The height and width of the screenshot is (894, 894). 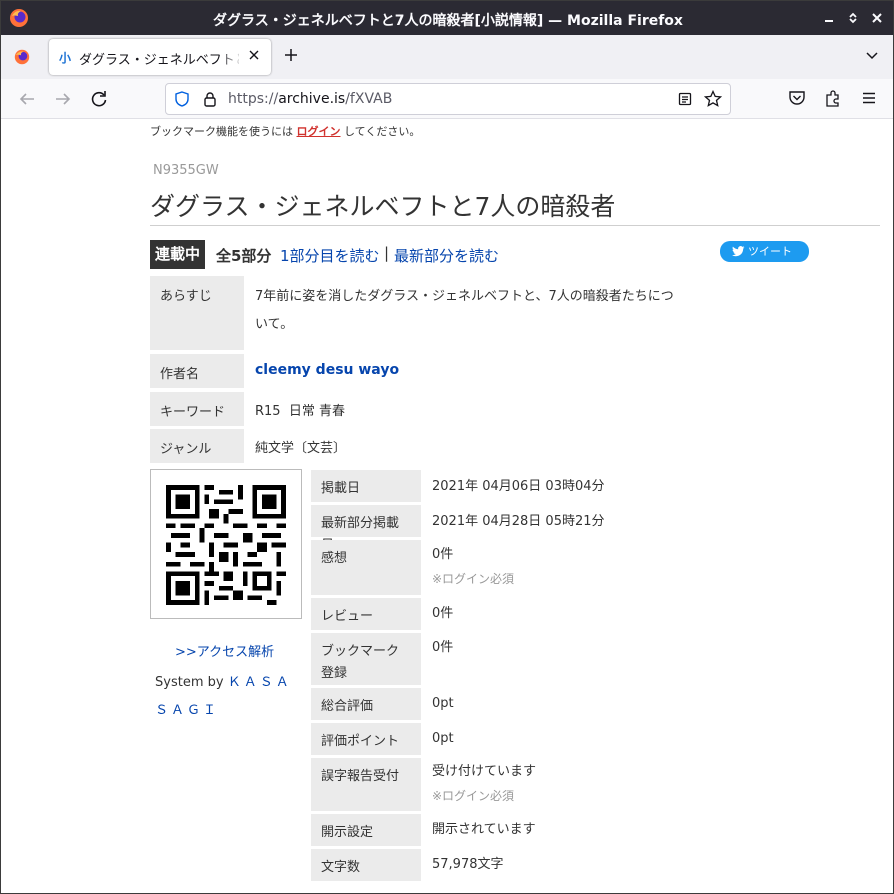 What do you see at coordinates (443, 613) in the screenshot?
I see `reviews-value: 0件` at bounding box center [443, 613].